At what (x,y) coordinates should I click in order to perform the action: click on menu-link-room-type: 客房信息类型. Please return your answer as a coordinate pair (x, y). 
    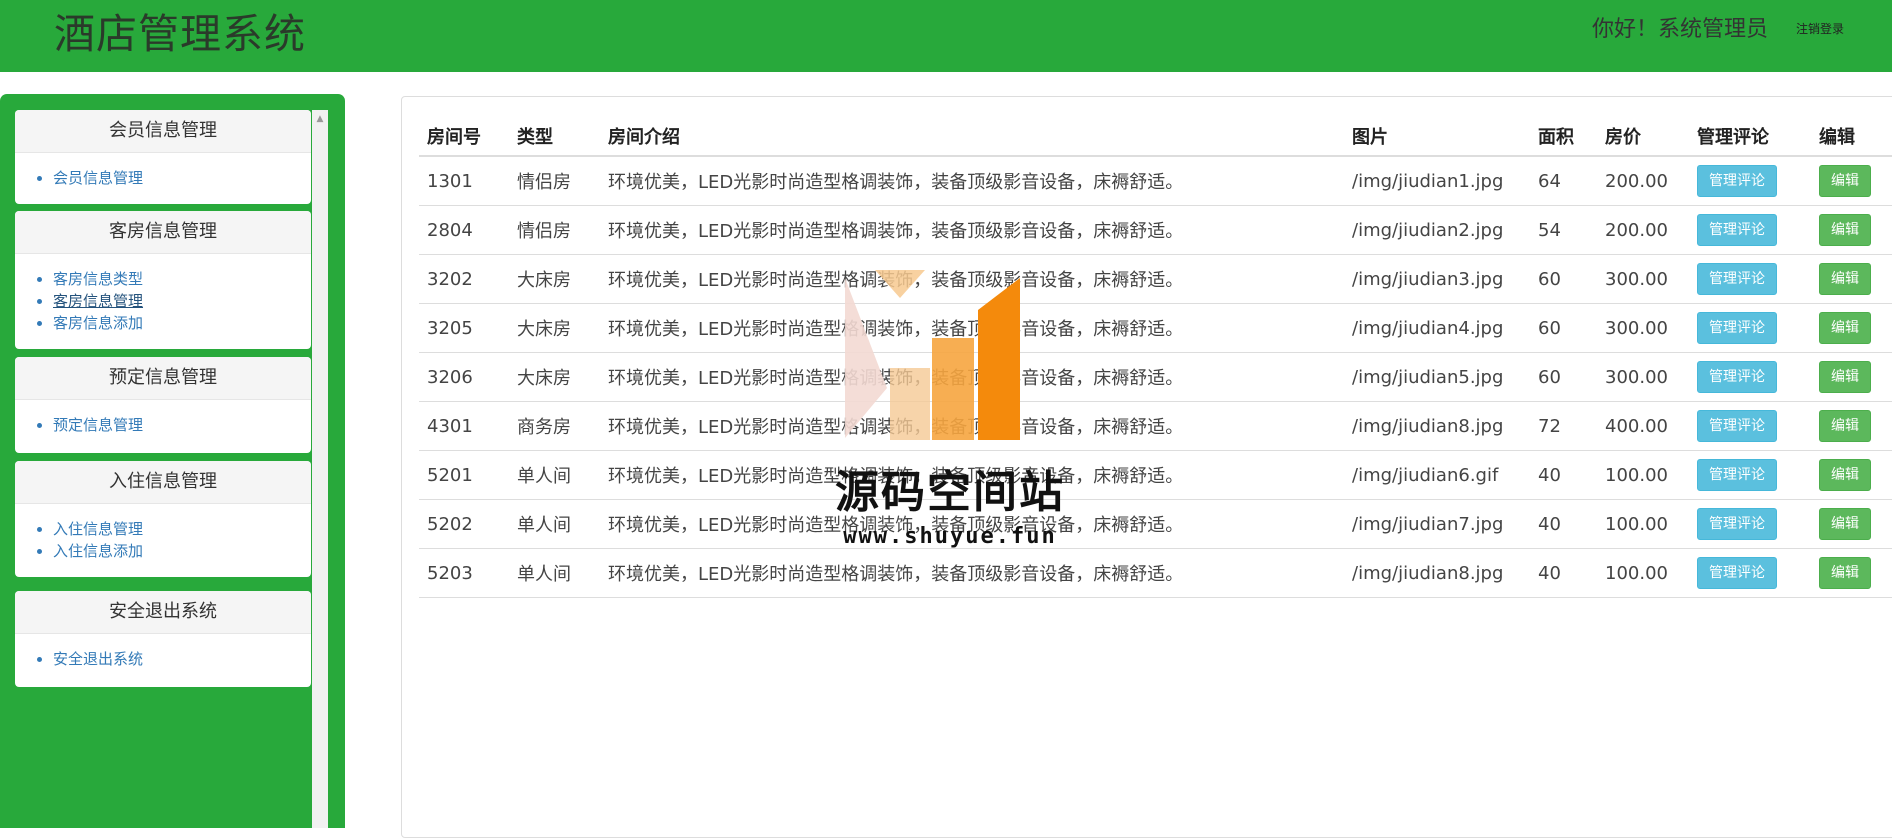
    Looking at the image, I should click on (98, 279).